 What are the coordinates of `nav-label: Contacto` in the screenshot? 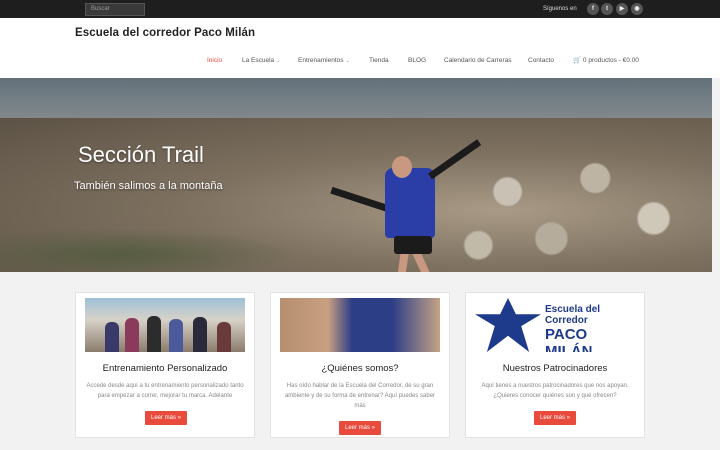 It's located at (541, 60).